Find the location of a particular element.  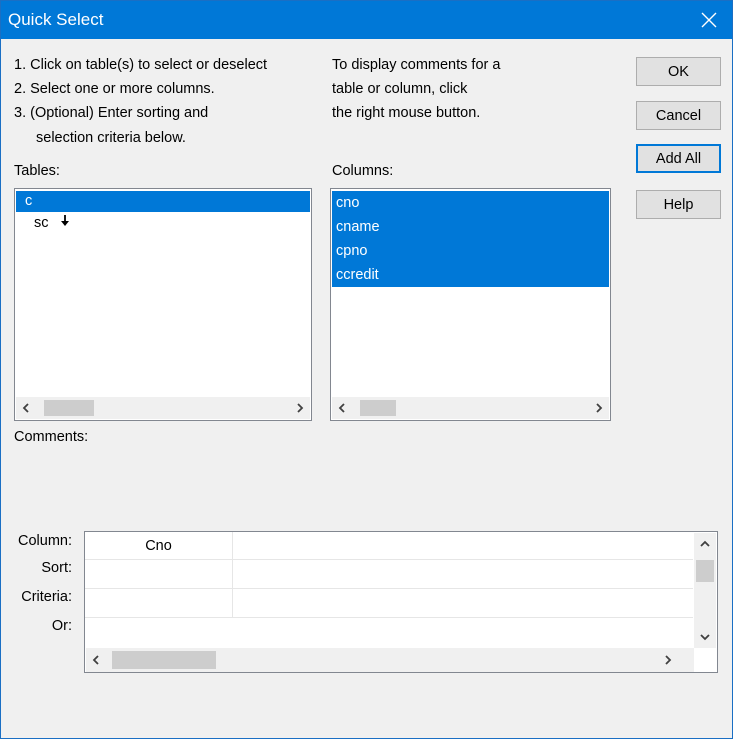

column-item-ccredit: ccredit is located at coordinates (470, 275).